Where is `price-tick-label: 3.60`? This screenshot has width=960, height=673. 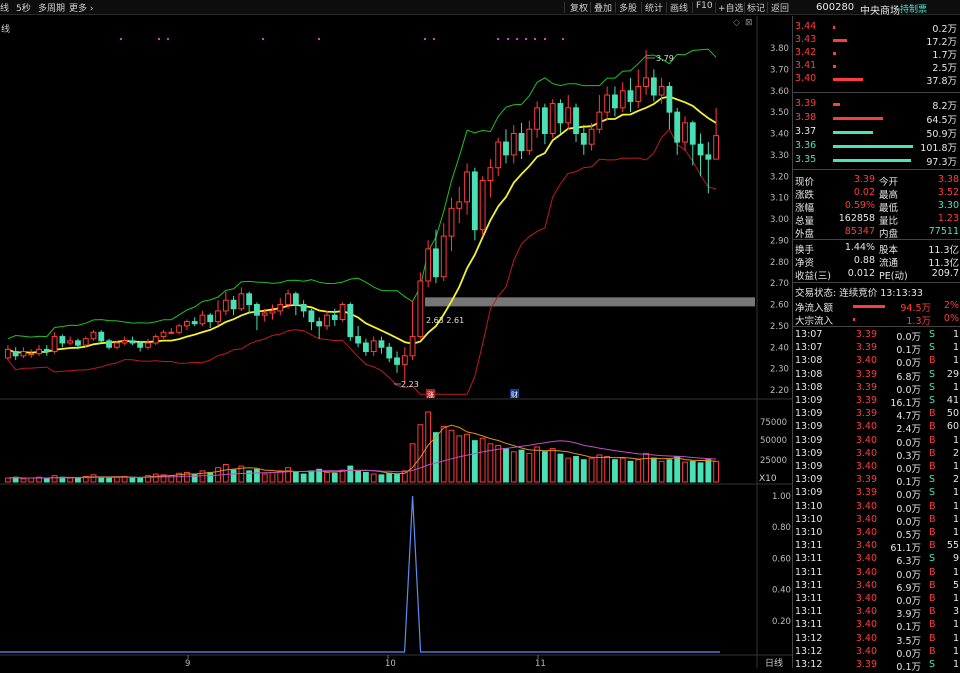
price-tick-label: 3.60 is located at coordinates (779, 92).